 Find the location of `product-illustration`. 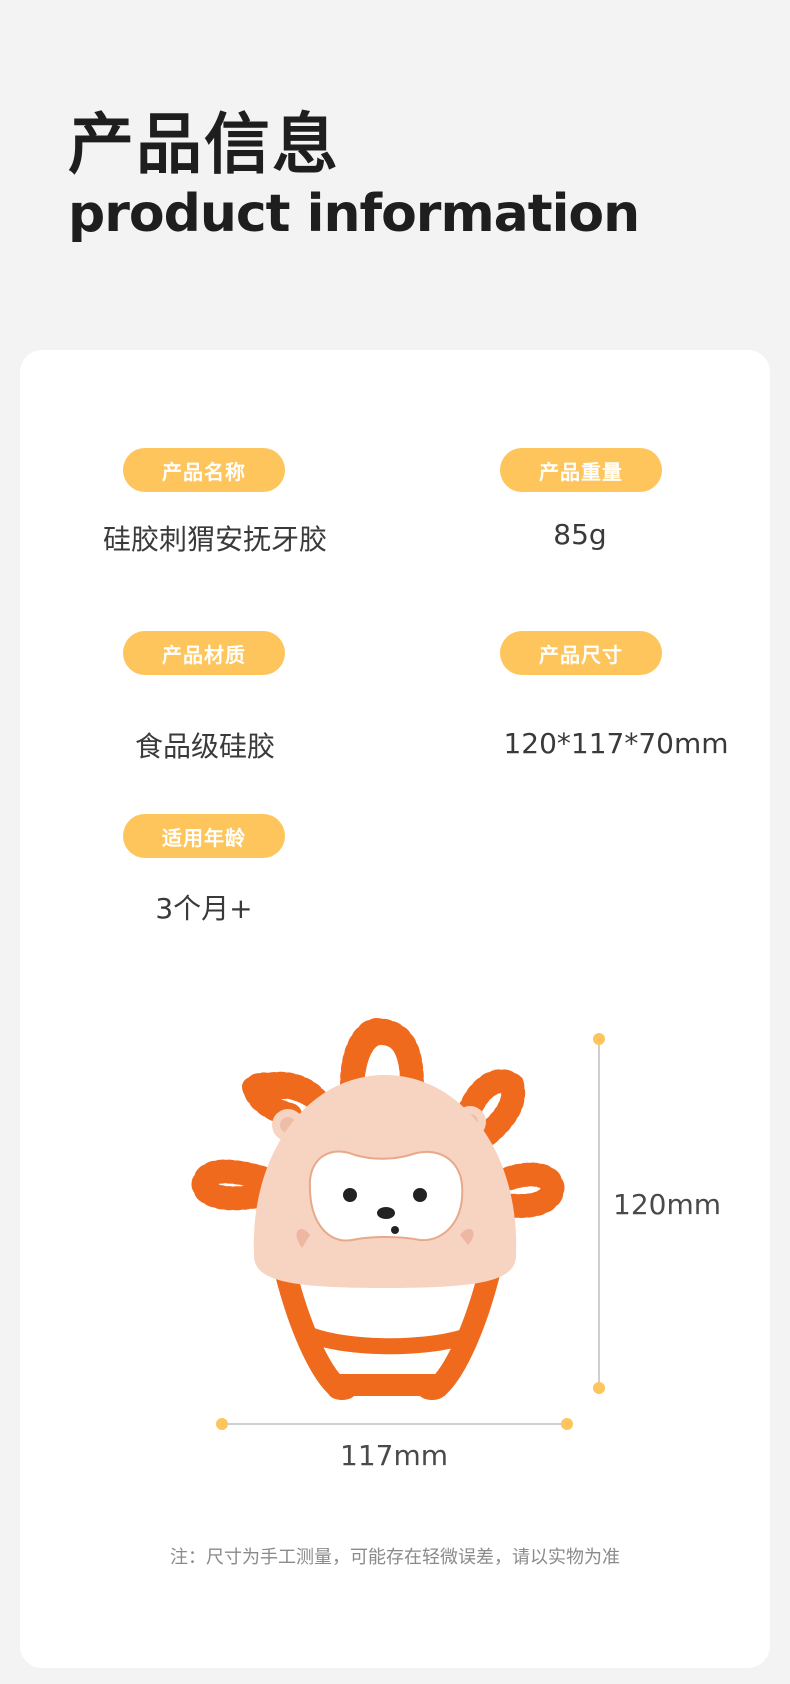

product-illustration is located at coordinates (398, 1223).